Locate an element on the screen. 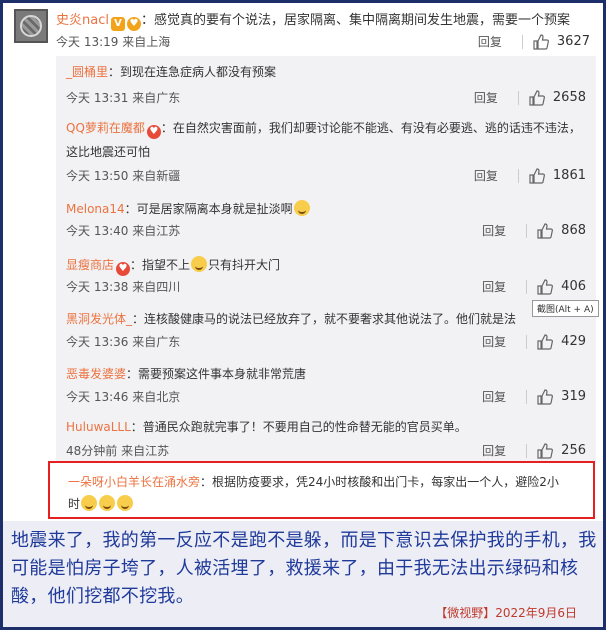 The width and height of the screenshot is (606, 630). caption-source: 【微视野】2022年9月6日 is located at coordinates (506, 613).